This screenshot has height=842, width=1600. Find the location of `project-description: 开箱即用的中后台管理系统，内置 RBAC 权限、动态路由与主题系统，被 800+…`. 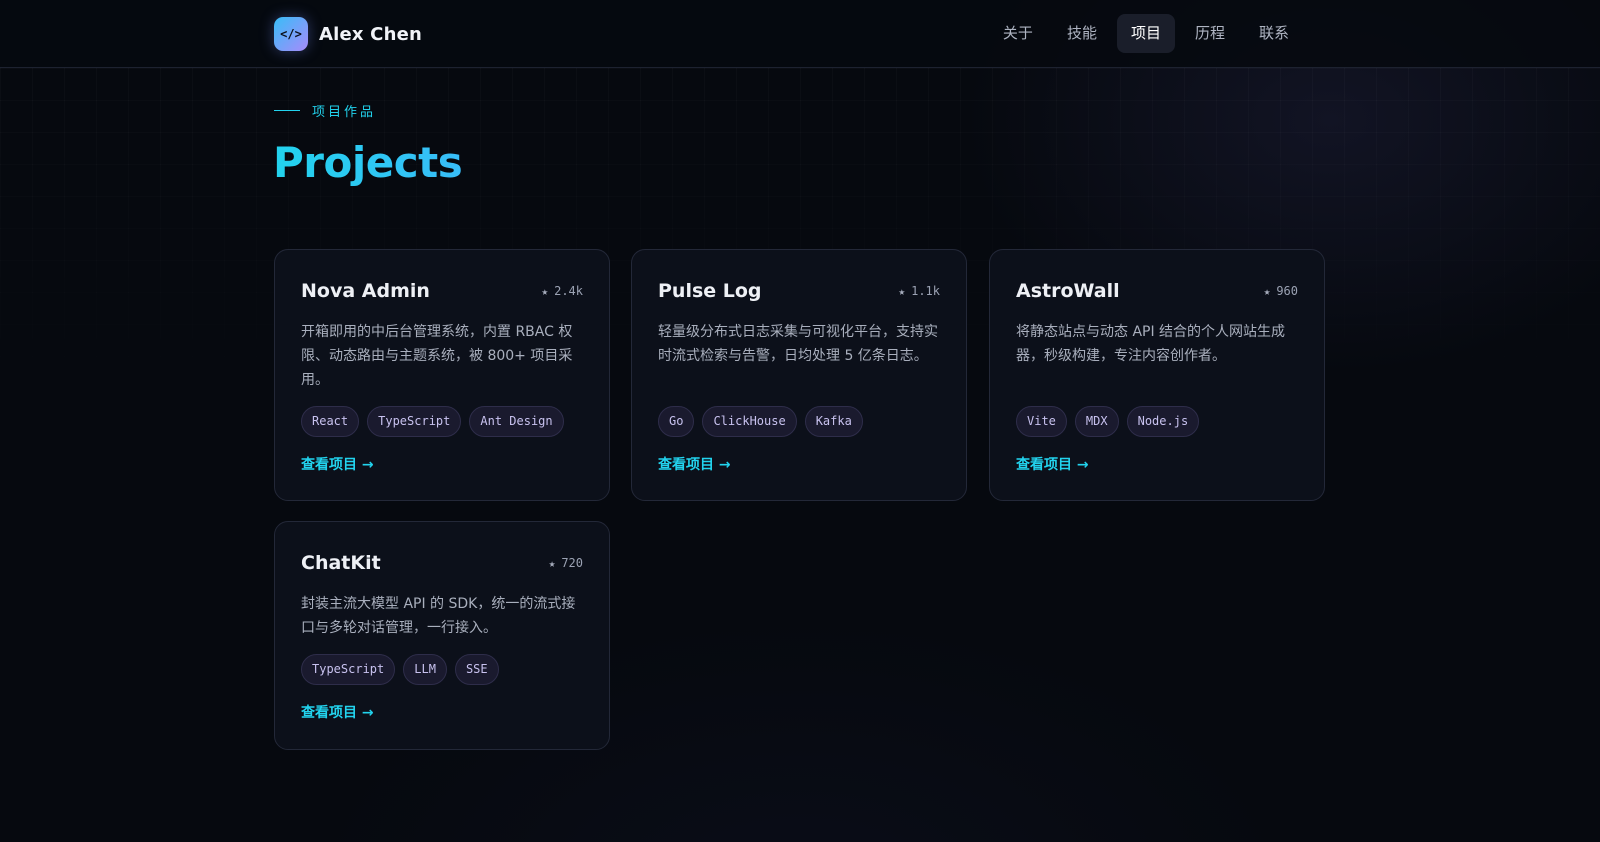

project-description: 开箱即用的中后台管理系统，内置 RBAC 权限、动态路由与主题系统，被 800+… is located at coordinates (437, 356).